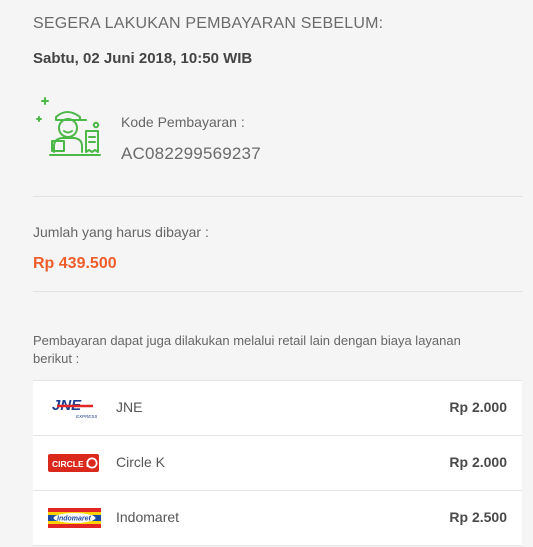 This screenshot has width=533, height=547. I want to click on retail-name: JNE, so click(129, 407).